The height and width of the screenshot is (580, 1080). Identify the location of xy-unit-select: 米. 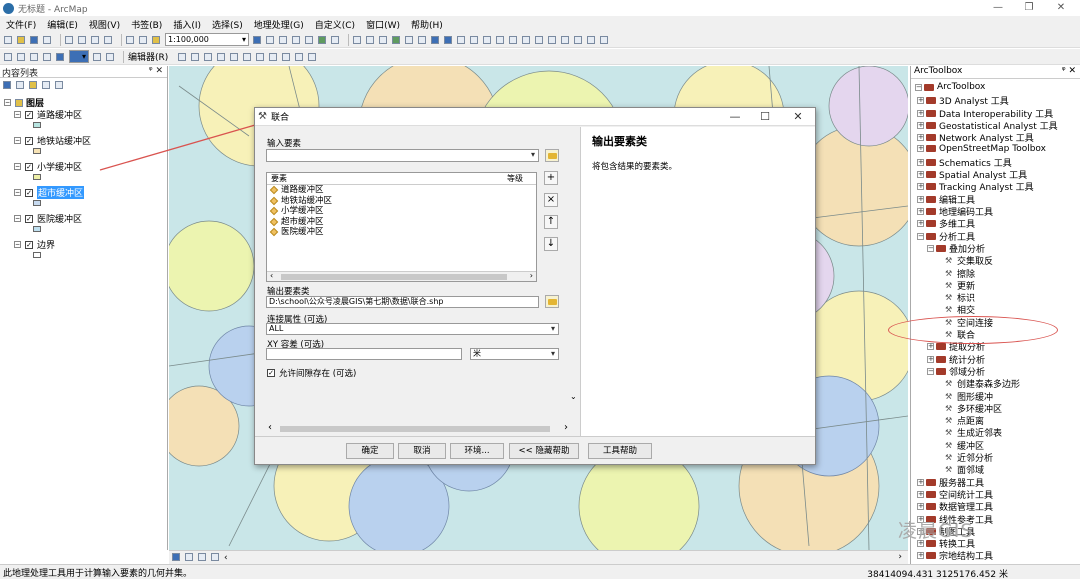
(514, 354).